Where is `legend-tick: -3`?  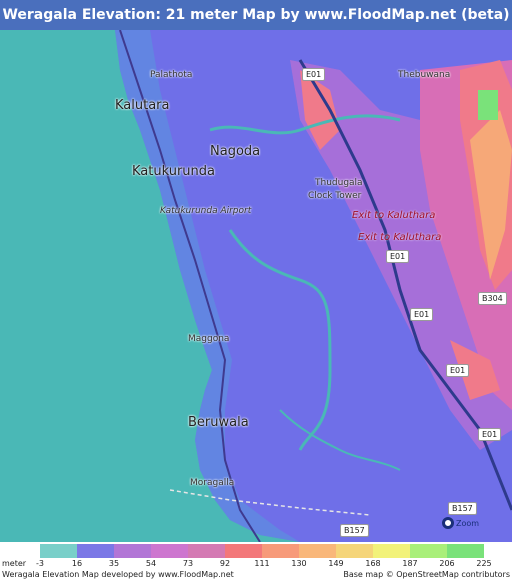
legend-tick: -3 is located at coordinates (40, 563).